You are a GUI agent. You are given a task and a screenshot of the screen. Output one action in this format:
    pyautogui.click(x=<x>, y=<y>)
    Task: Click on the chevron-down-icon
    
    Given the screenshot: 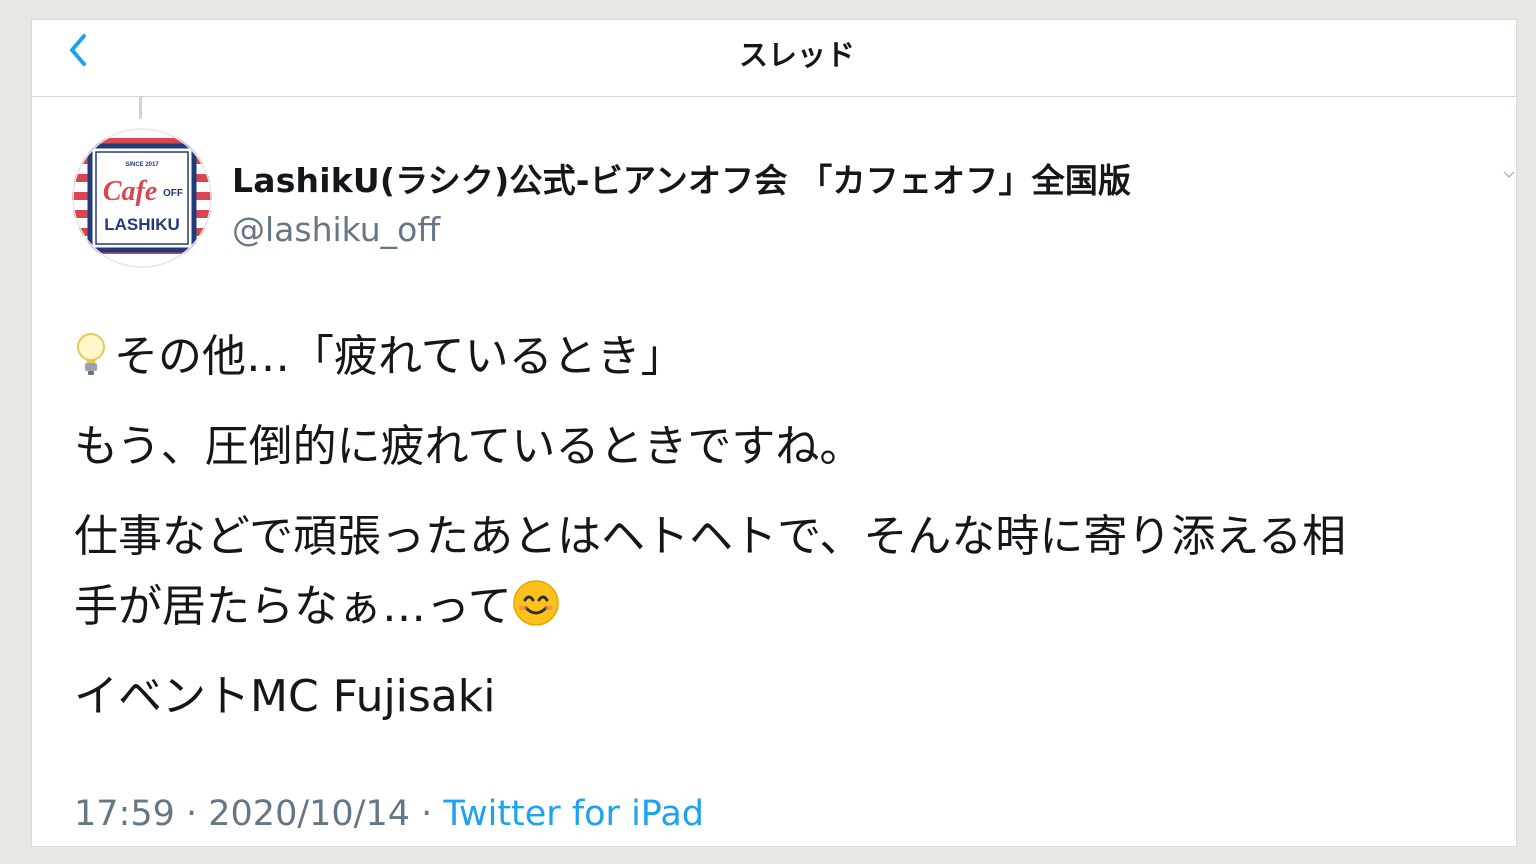 What is the action you would take?
    pyautogui.click(x=1509, y=175)
    